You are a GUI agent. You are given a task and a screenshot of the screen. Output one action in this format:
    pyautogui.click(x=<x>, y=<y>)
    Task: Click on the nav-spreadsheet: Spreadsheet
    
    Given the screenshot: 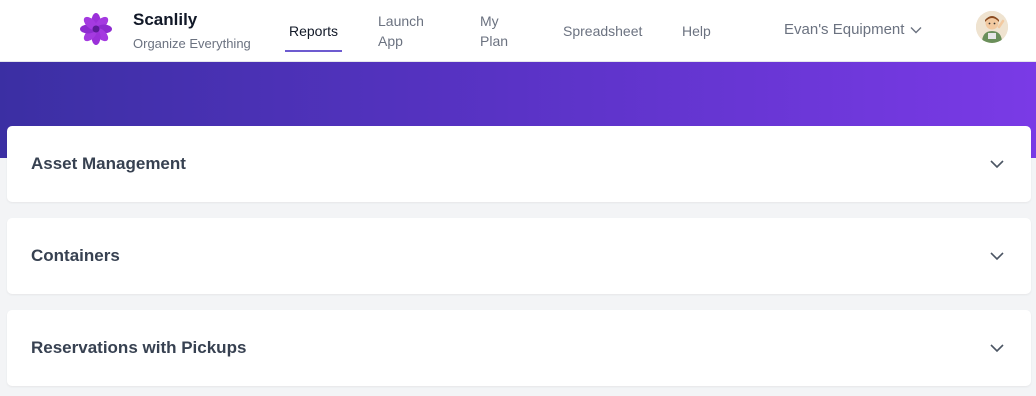 What is the action you would take?
    pyautogui.click(x=602, y=31)
    